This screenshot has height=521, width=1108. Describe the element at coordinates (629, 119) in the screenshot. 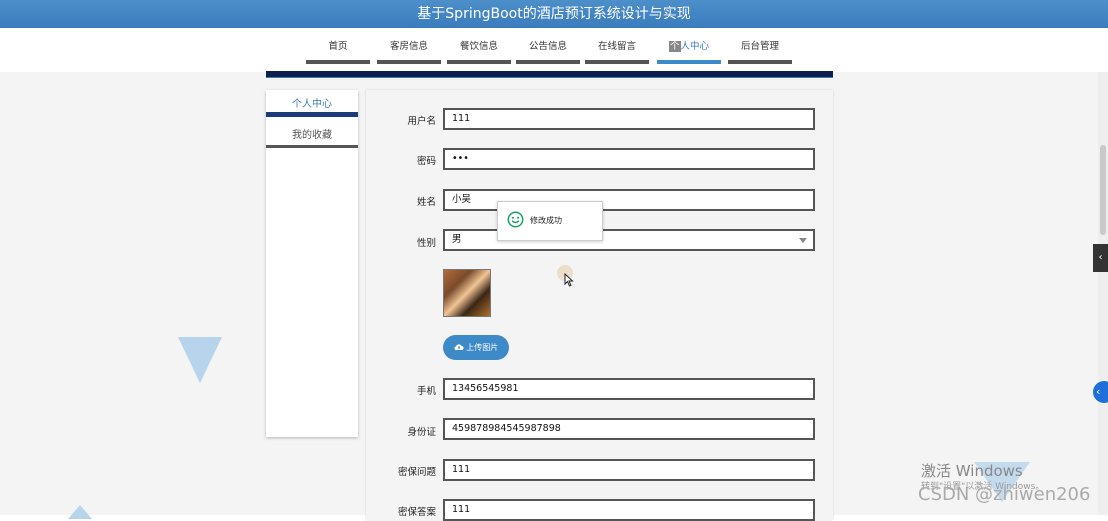

I see `username-input: 111` at that location.